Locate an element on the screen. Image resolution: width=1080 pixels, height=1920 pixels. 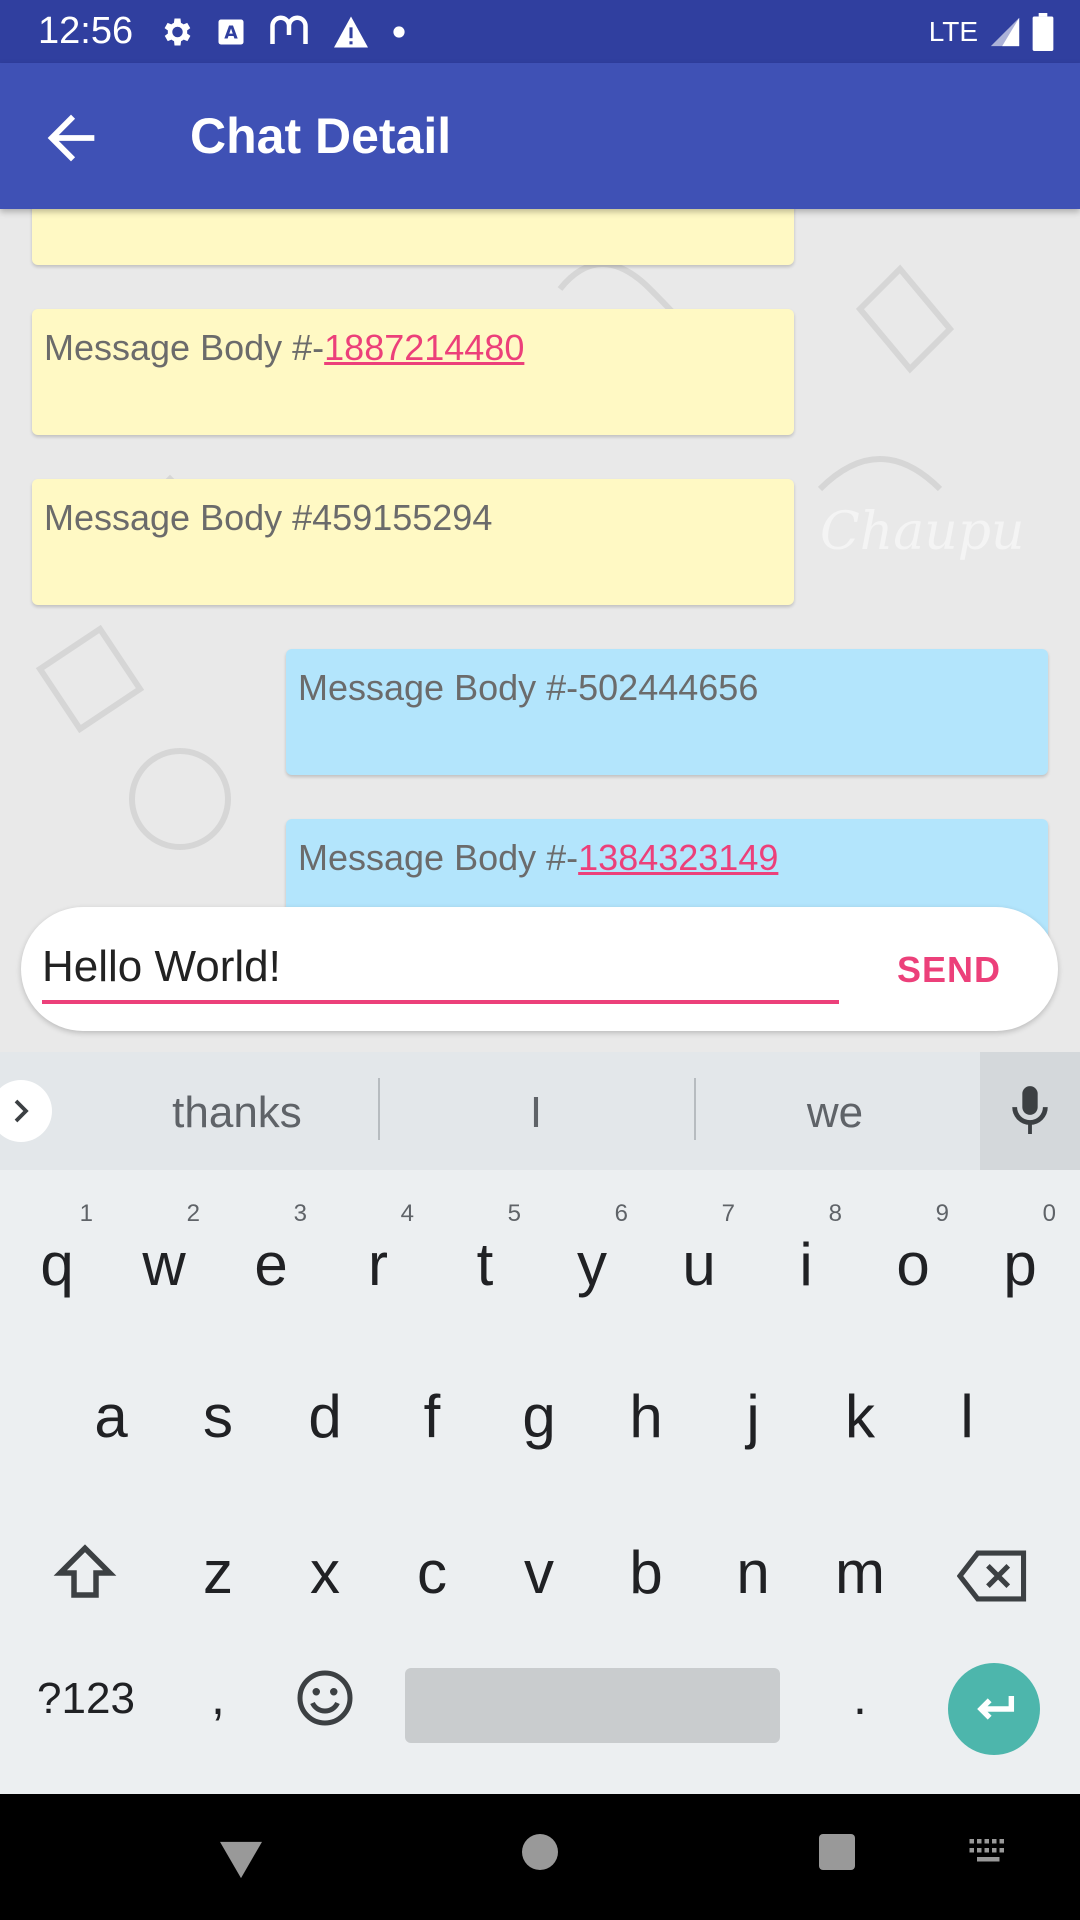
key-c: c is located at coordinates (432, 1563).